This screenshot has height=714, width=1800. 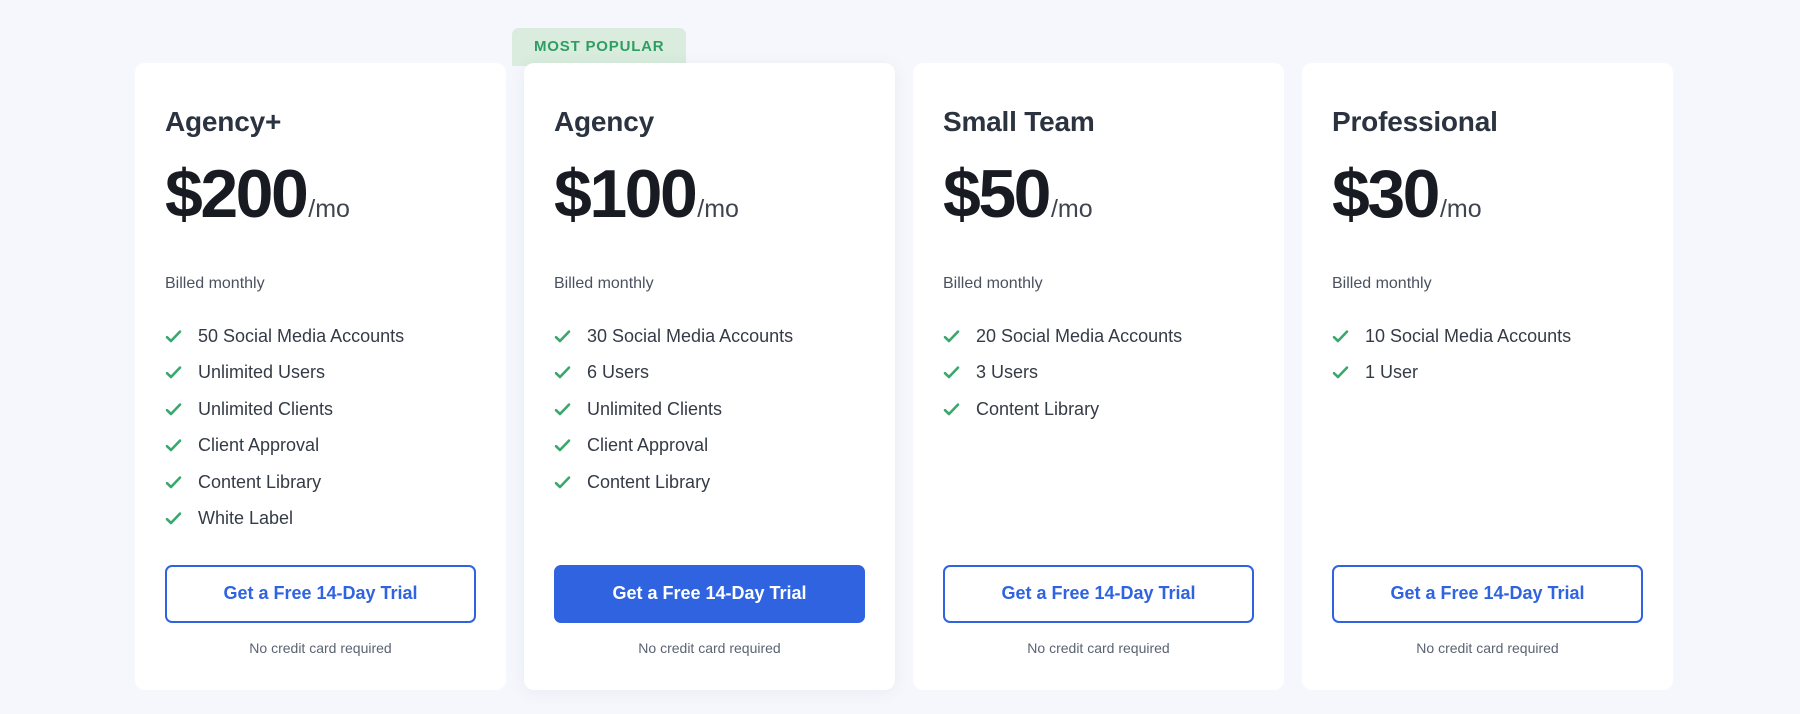 I want to click on feature-label: 1 User, so click(x=1392, y=372).